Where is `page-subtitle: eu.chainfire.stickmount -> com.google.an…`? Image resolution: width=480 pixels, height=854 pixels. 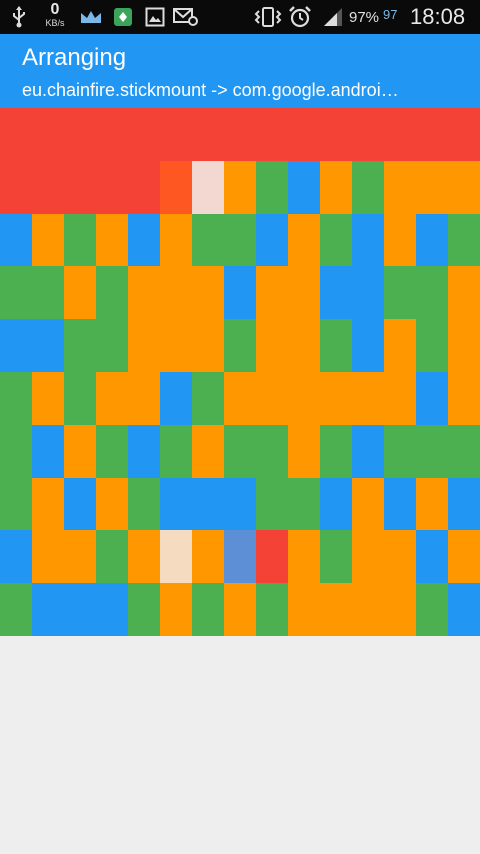 page-subtitle: eu.chainfire.stickmount -> com.google.an… is located at coordinates (210, 90).